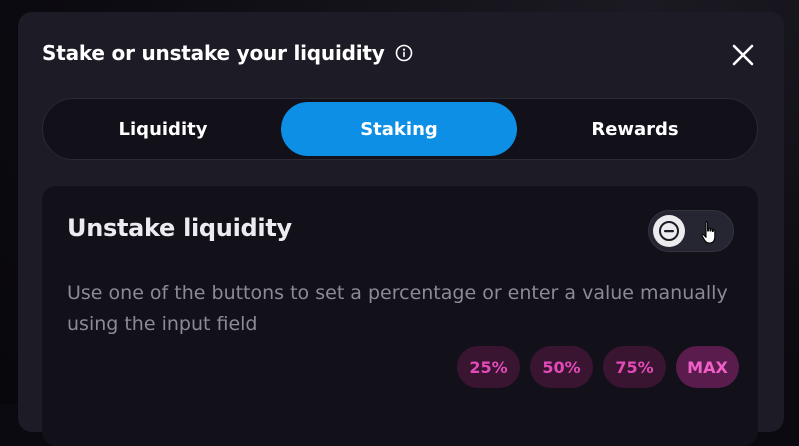 The image size is (799, 446). What do you see at coordinates (634, 367) in the screenshot?
I see `percent-75-button: 75%` at bounding box center [634, 367].